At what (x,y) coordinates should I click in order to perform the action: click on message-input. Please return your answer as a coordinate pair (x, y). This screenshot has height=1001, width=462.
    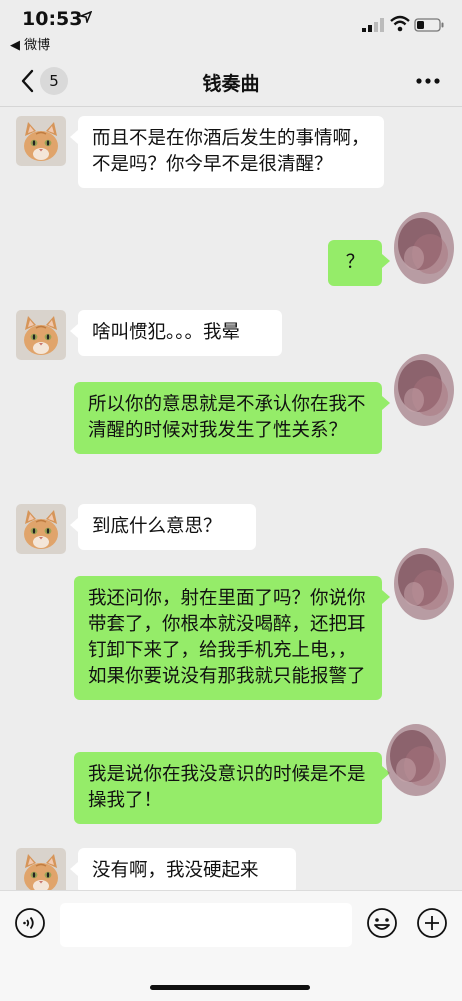
    Looking at the image, I should click on (206, 925).